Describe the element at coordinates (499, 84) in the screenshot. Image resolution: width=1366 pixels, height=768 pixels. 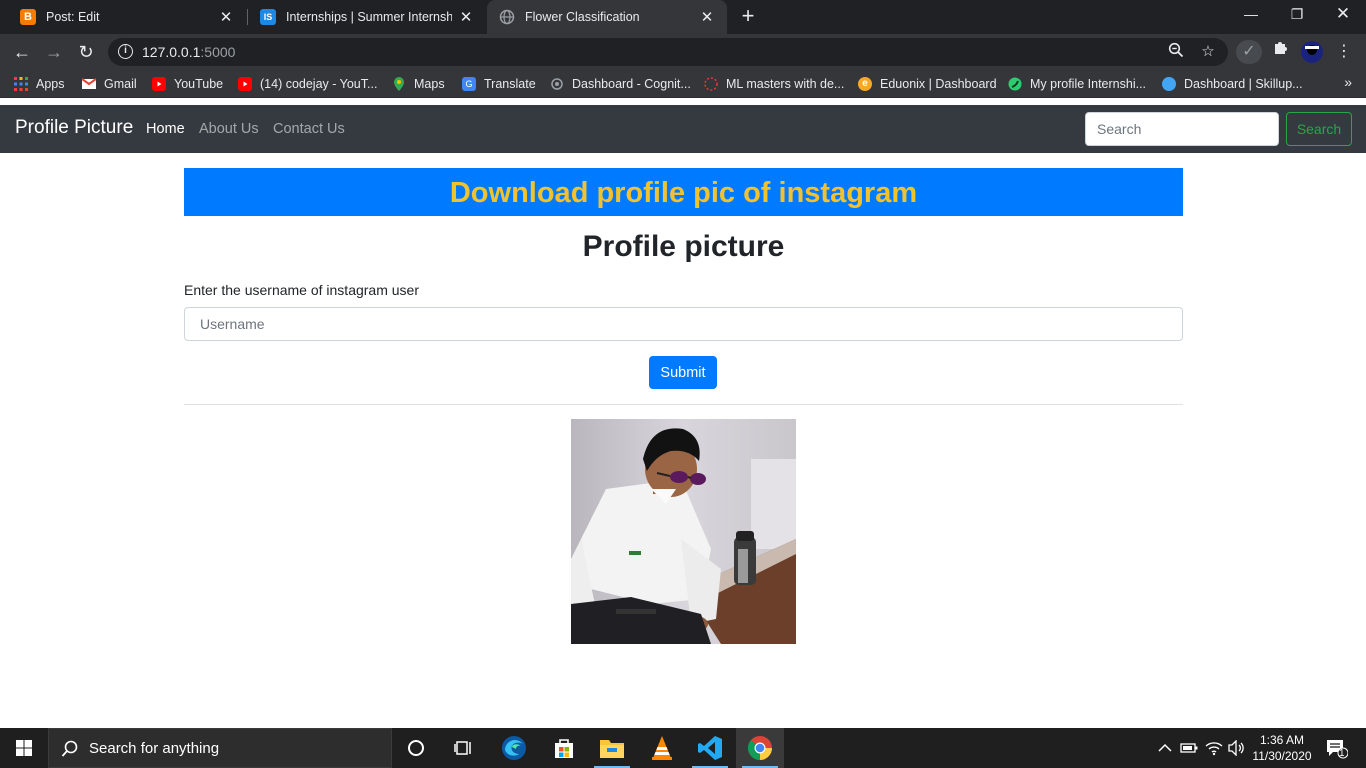
I see `bookmark-translate: G Translate` at that location.